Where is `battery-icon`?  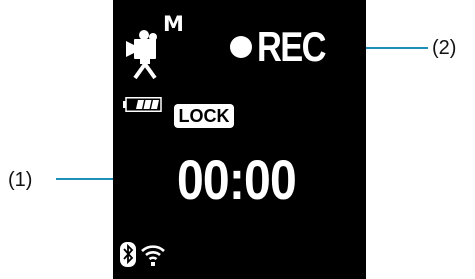 battery-icon is located at coordinates (142, 104).